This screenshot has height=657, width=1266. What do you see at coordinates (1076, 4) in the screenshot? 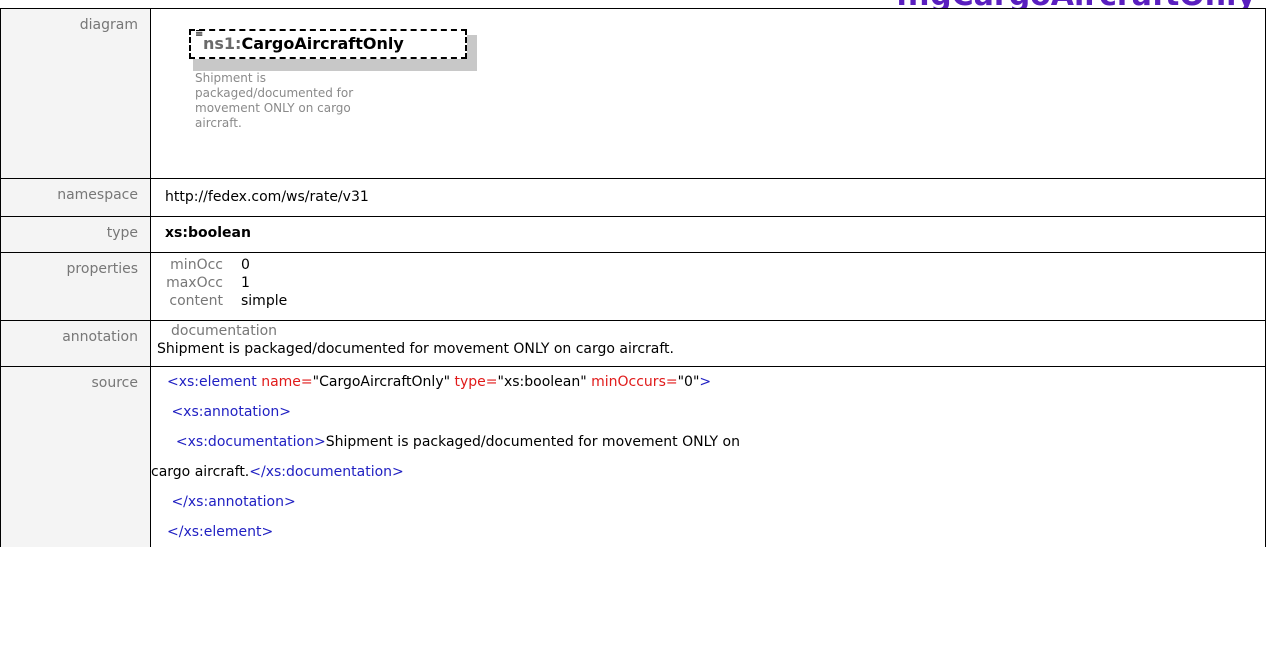
I see `header-title-fragment: ...gCargoAircraftOnly` at bounding box center [1076, 4].